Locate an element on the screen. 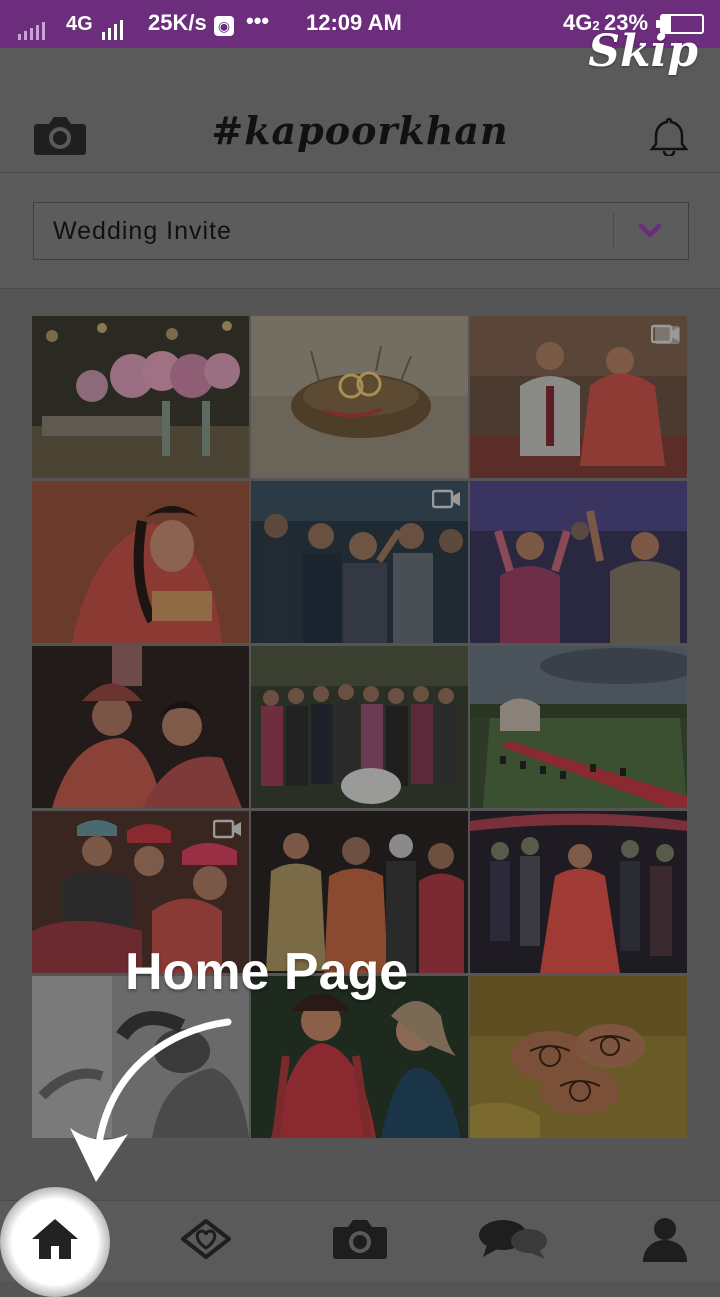 The height and width of the screenshot is (1297, 720). album-filter-bar: Wedding Invite is located at coordinates (360, 231).